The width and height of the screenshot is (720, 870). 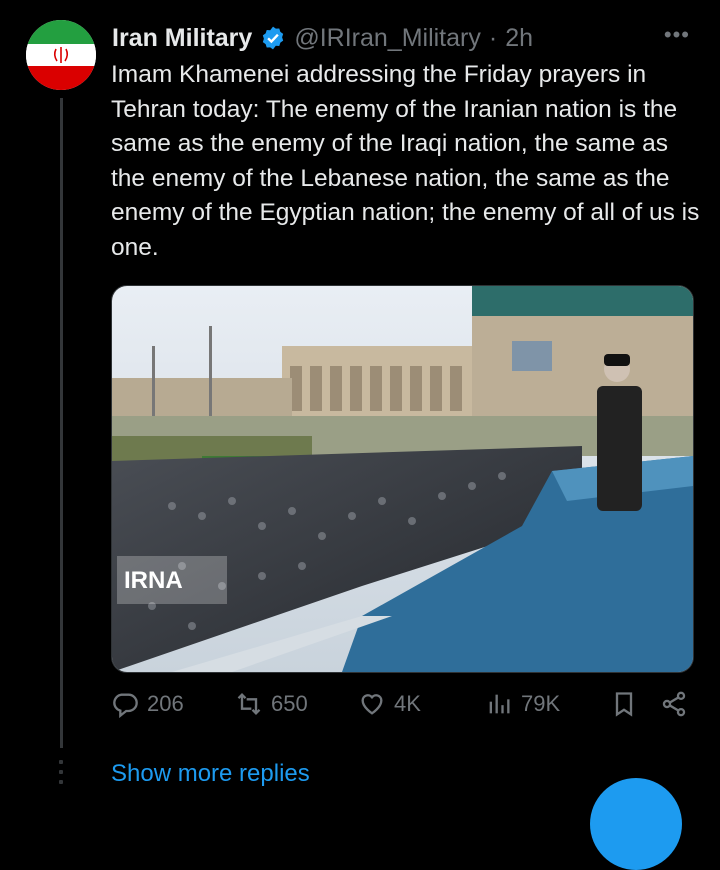 What do you see at coordinates (674, 704) in the screenshot?
I see `share-icon` at bounding box center [674, 704].